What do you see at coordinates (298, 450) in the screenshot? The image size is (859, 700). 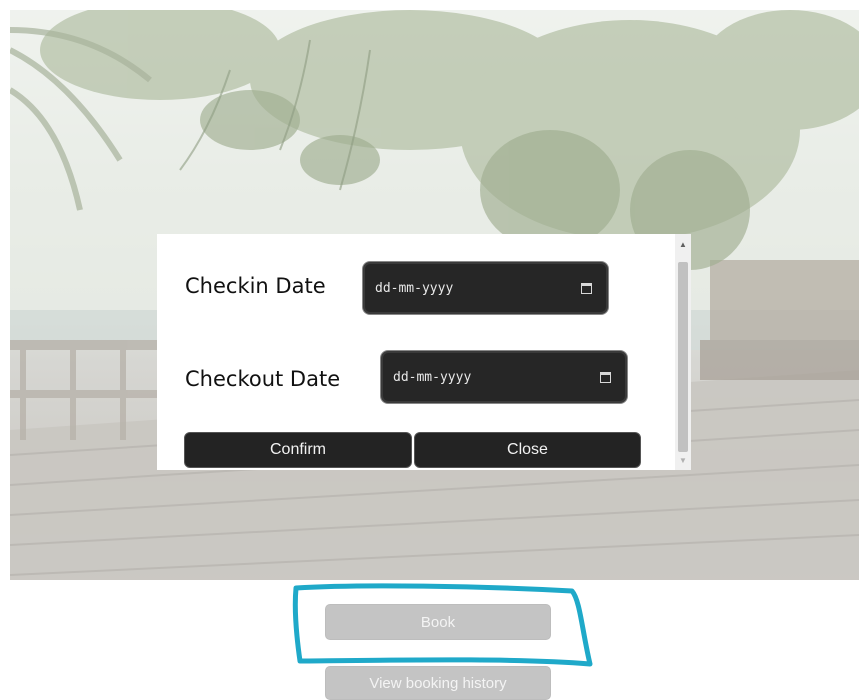 I see `confirm-button: Confirm` at bounding box center [298, 450].